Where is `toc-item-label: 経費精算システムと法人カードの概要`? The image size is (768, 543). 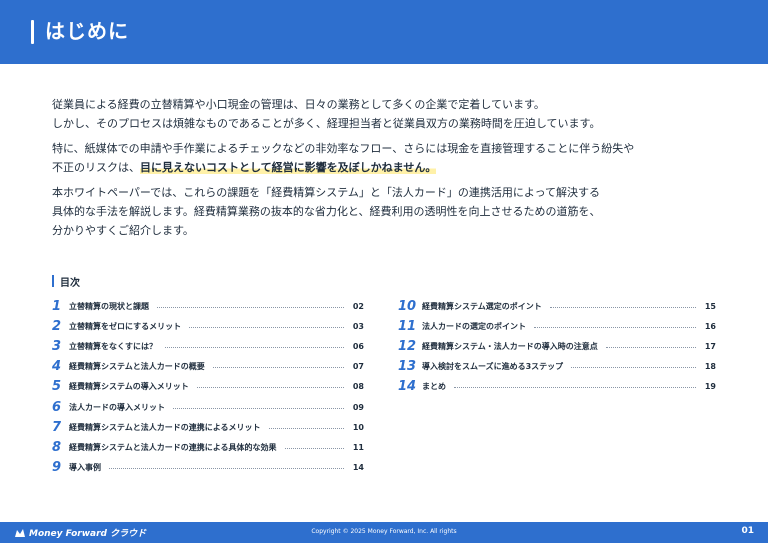 toc-item-label: 経費精算システムと法人カードの概要 is located at coordinates (137, 367).